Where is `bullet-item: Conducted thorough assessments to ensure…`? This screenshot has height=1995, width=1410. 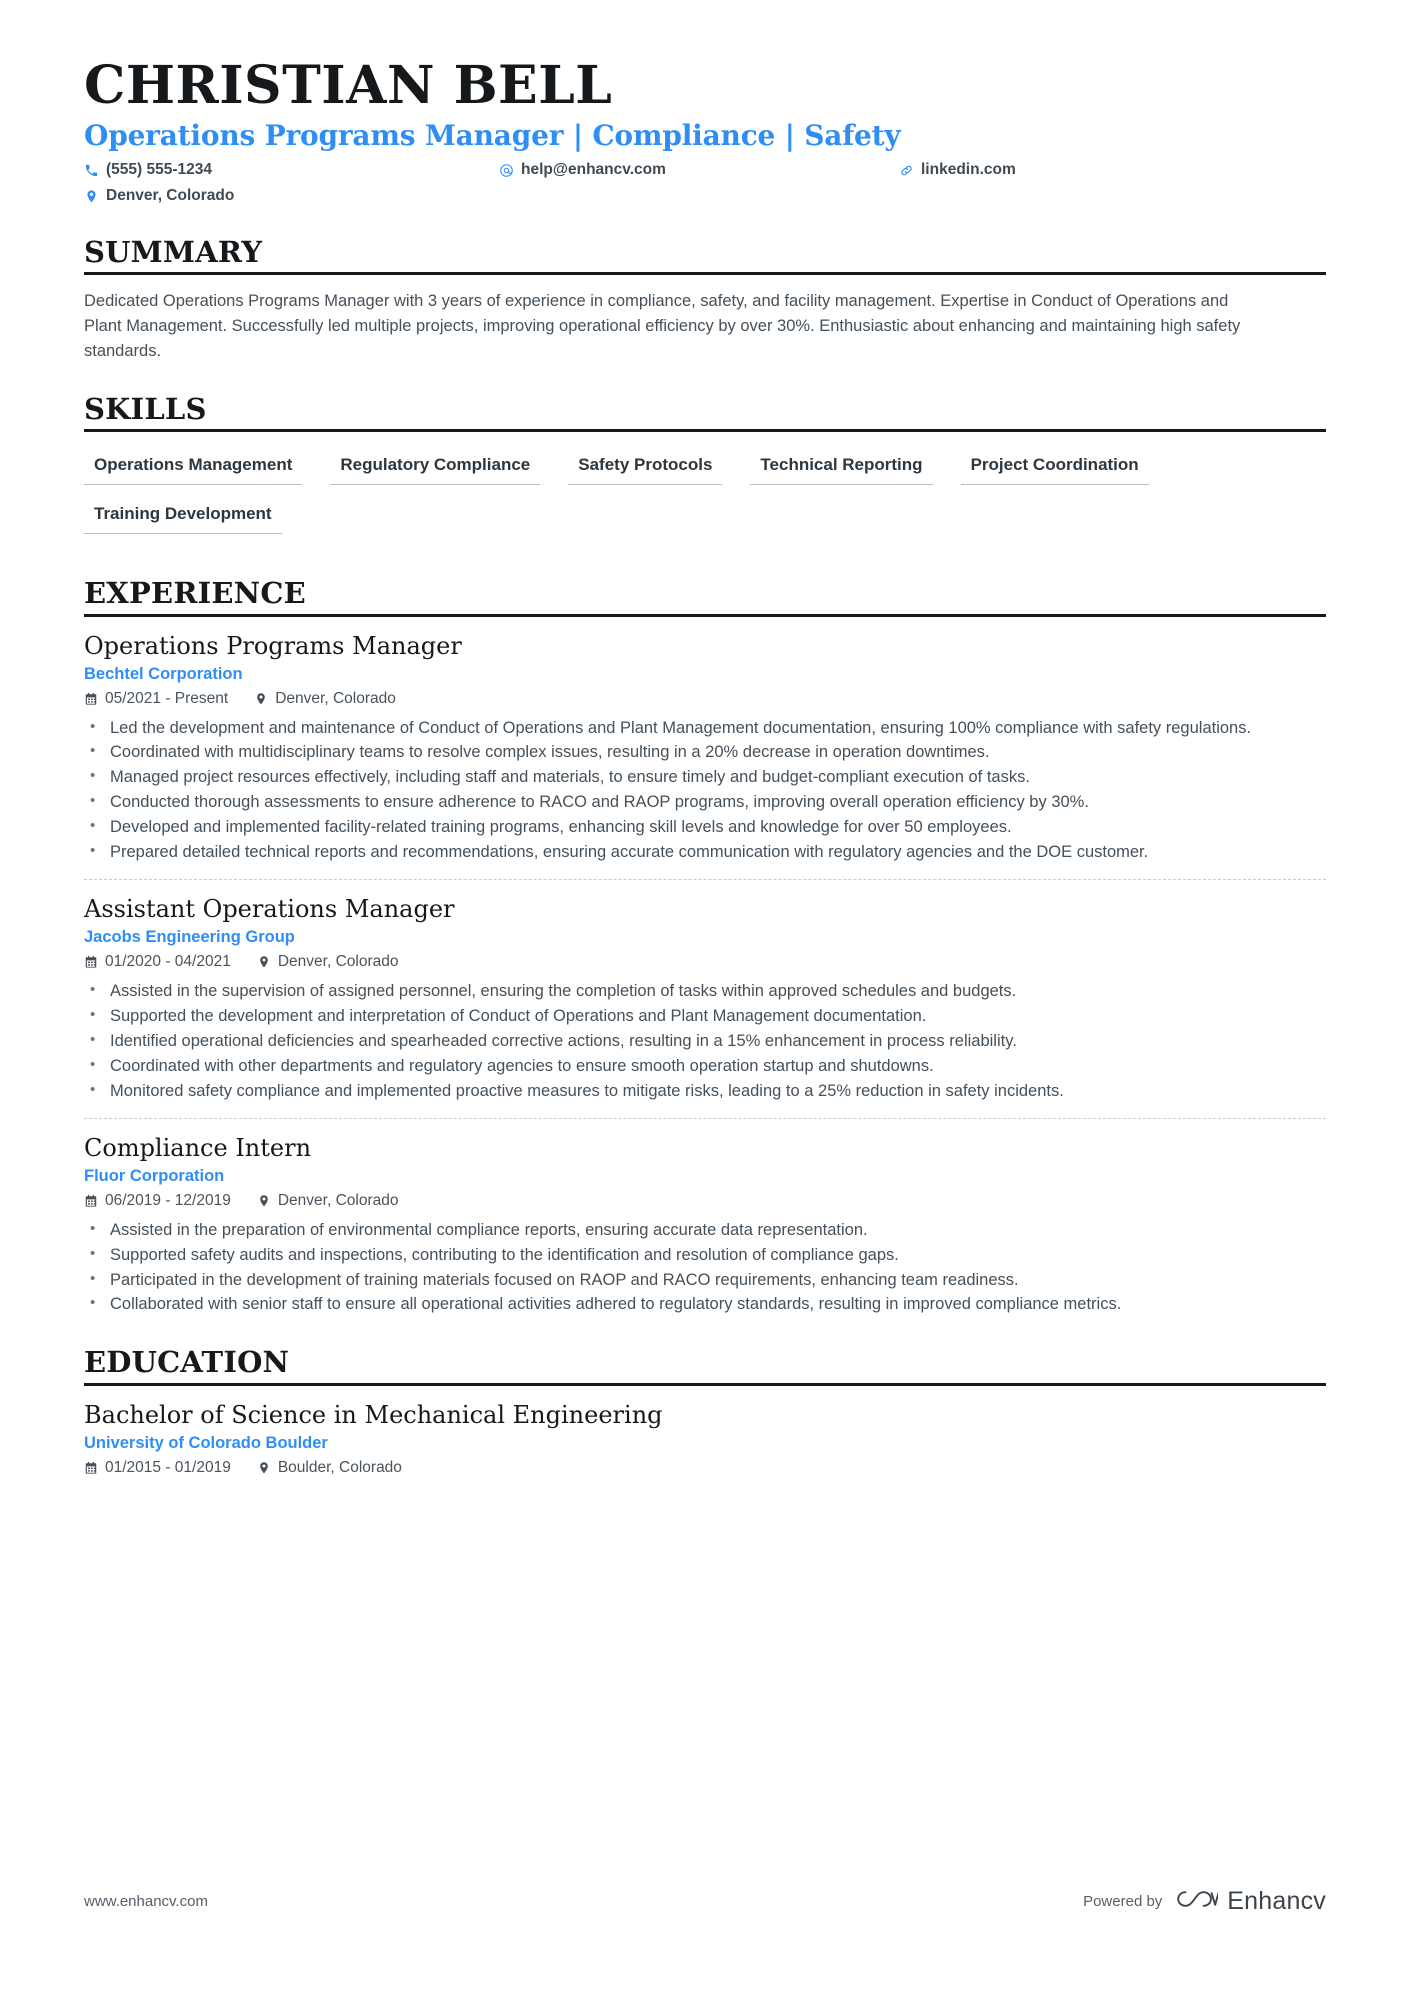
bullet-item: Conducted thorough assessments to ensure… is located at coordinates (704, 802).